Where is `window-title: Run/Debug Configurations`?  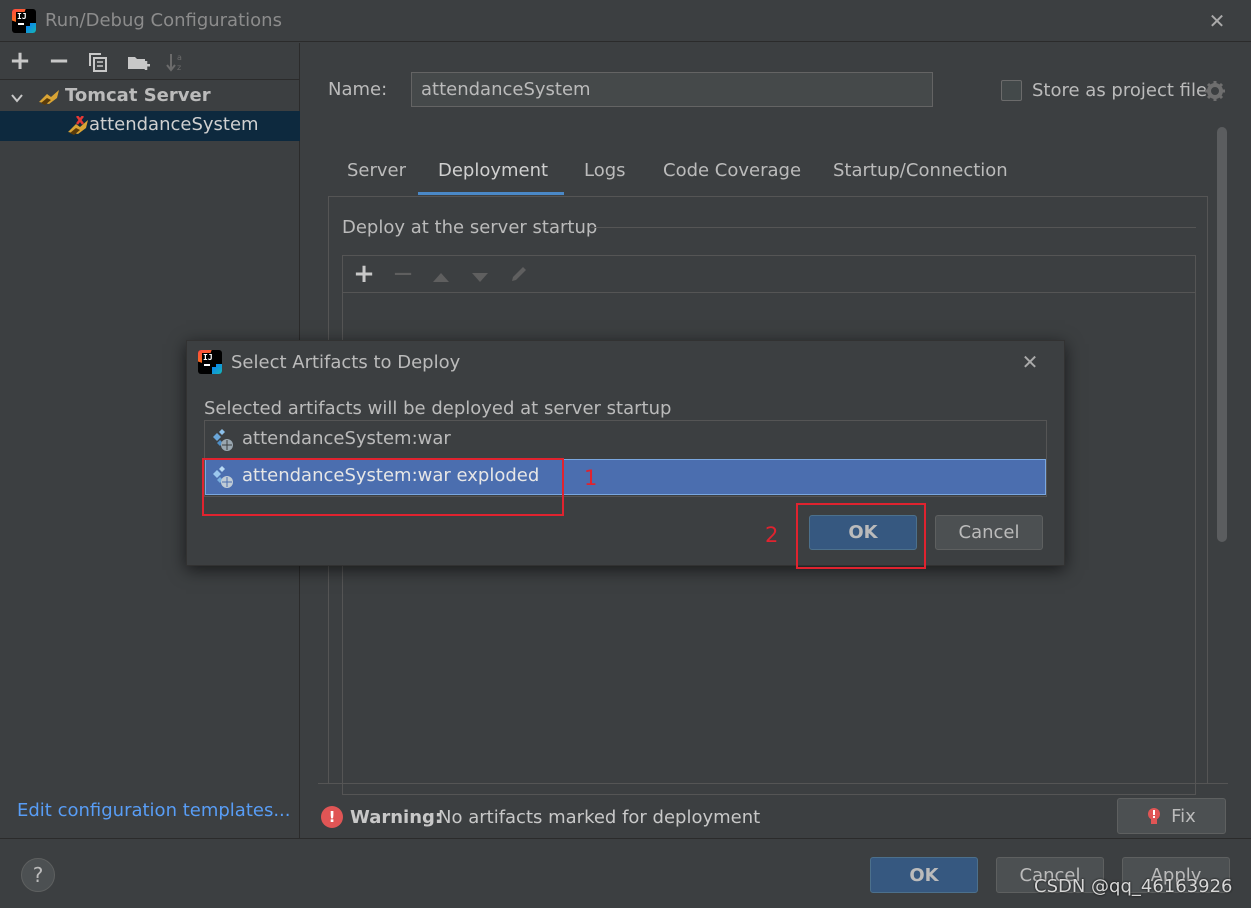 window-title: Run/Debug Configurations is located at coordinates (163, 20).